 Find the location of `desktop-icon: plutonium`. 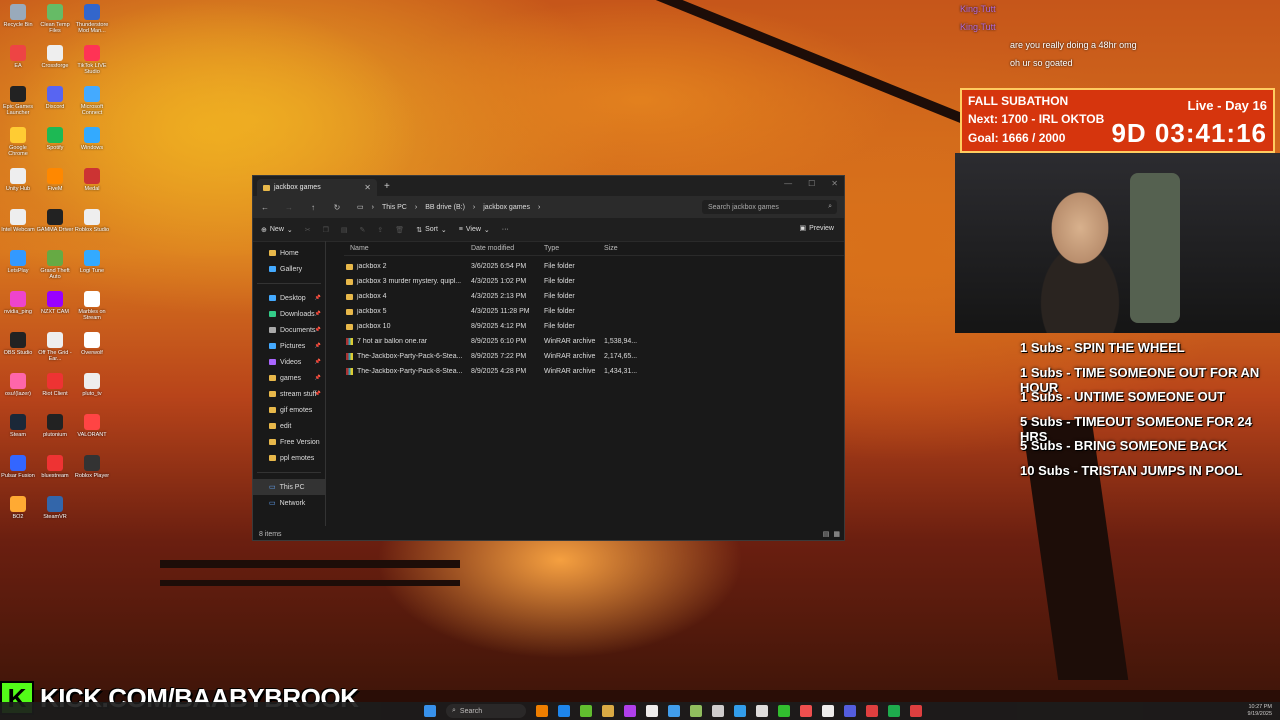

desktop-icon: plutonium is located at coordinates (55, 426).